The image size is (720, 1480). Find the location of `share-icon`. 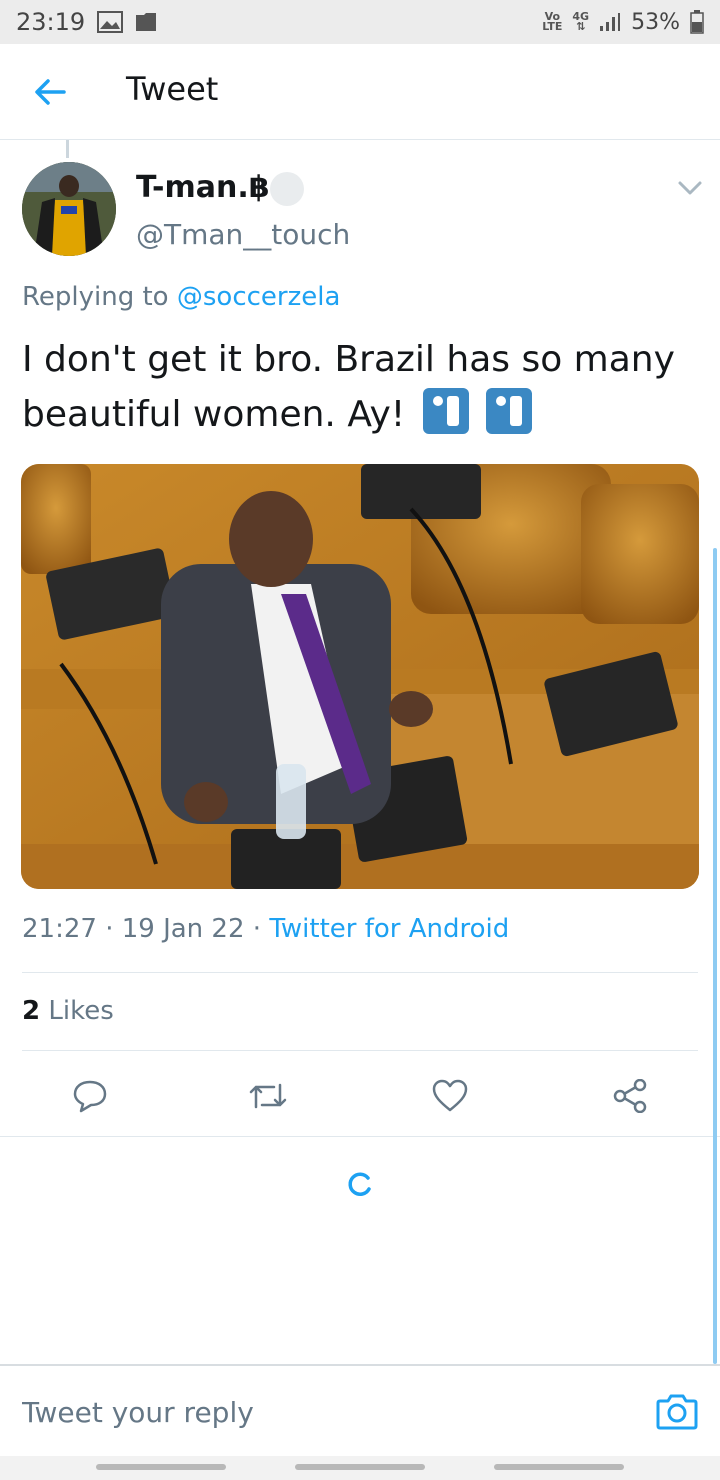

share-icon is located at coordinates (630, 1096).